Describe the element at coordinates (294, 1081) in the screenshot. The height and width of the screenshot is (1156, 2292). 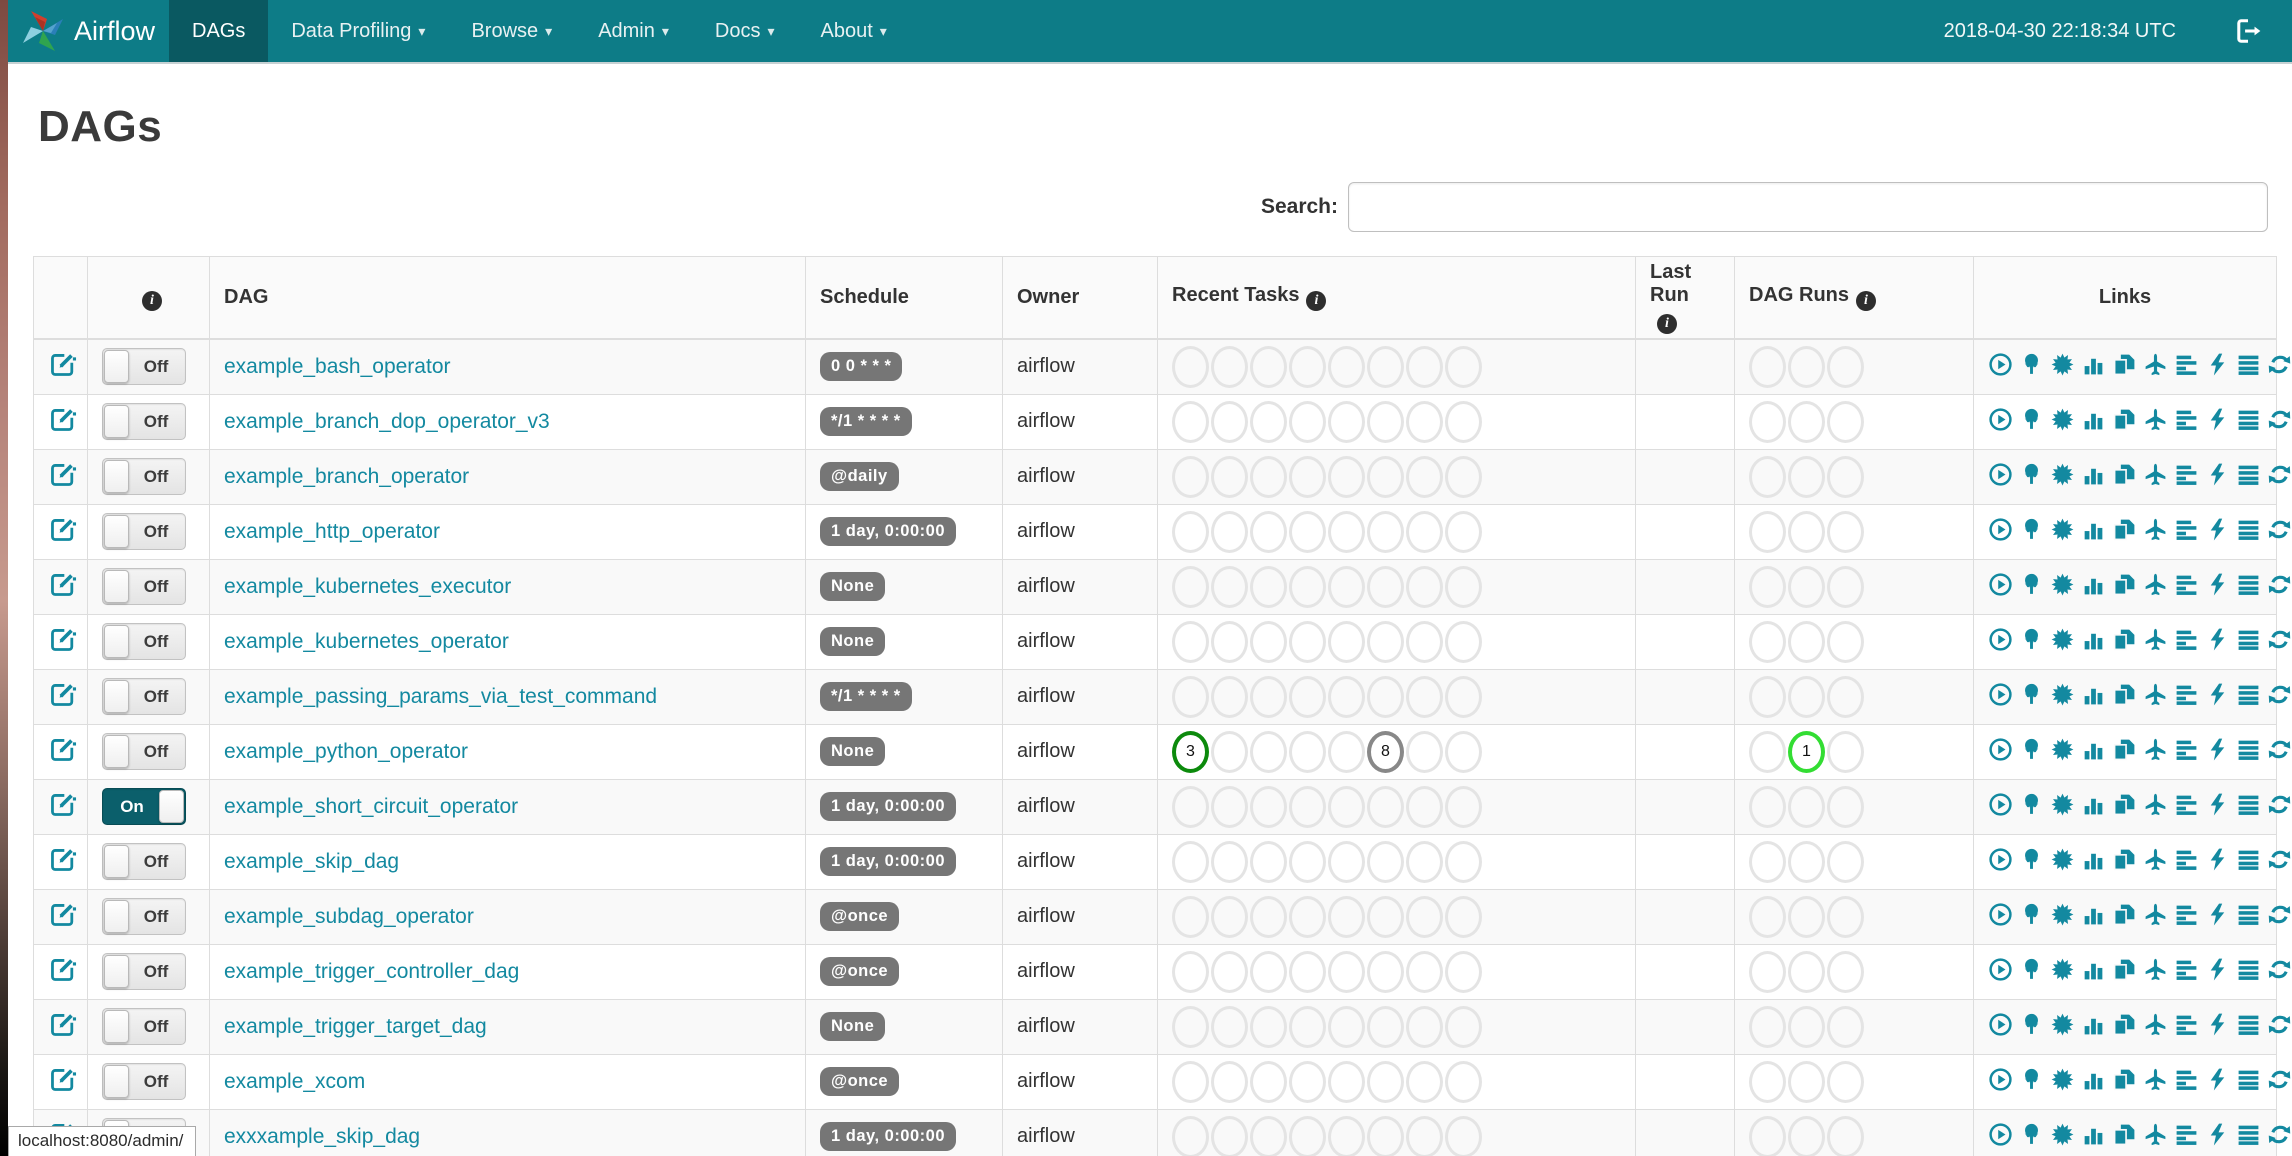
I see `dag-link: example_xcom` at that location.